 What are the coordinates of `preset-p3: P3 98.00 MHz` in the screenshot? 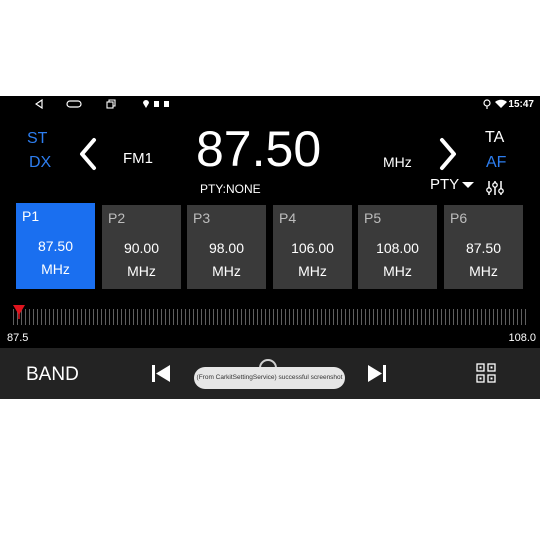 It's located at (226, 247).